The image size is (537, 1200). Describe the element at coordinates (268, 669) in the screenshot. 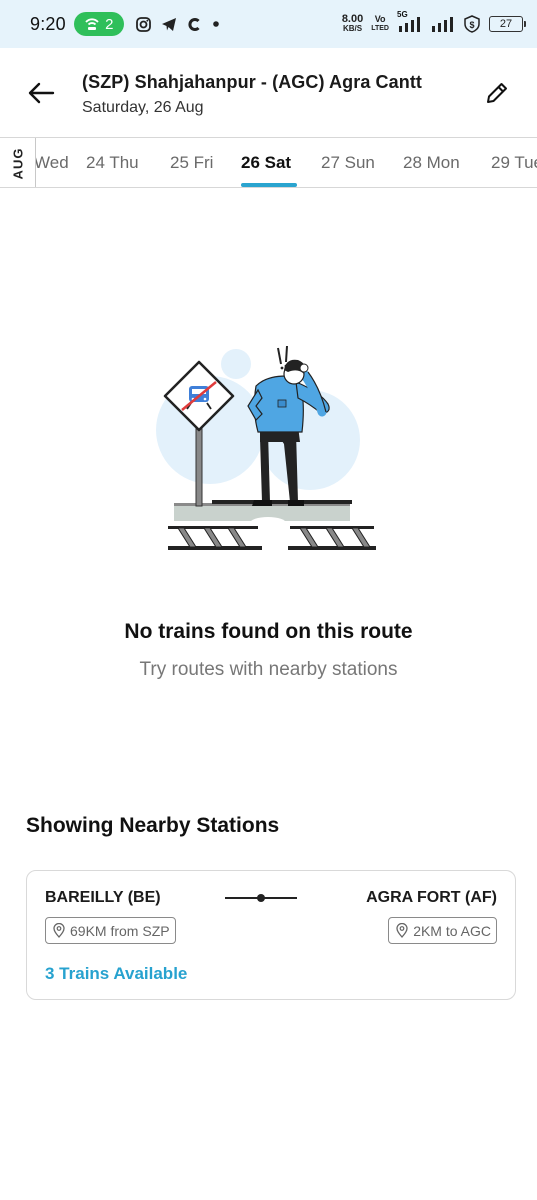

I see `empty-state-subtitle: Try routes with nearby stations` at that location.